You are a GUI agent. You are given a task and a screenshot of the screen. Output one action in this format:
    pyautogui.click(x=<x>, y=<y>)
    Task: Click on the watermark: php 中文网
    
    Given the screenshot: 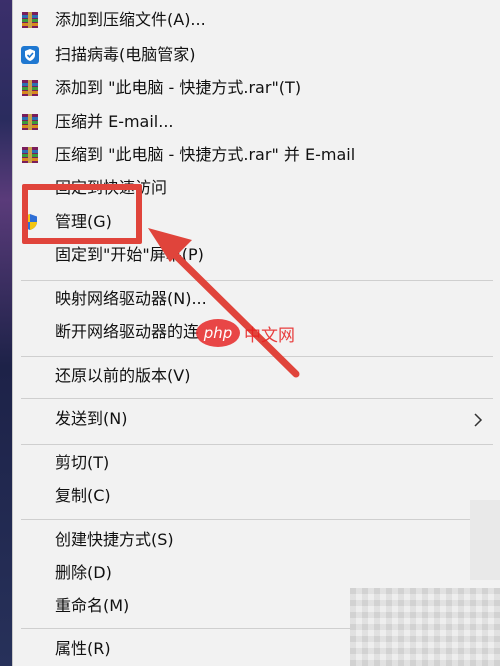 What is the action you would take?
    pyautogui.click(x=245, y=333)
    